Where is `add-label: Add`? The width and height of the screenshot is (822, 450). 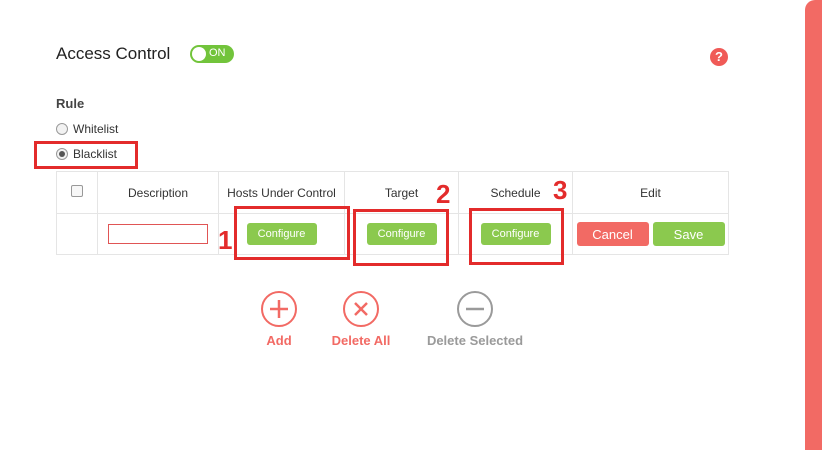 add-label: Add is located at coordinates (279, 340).